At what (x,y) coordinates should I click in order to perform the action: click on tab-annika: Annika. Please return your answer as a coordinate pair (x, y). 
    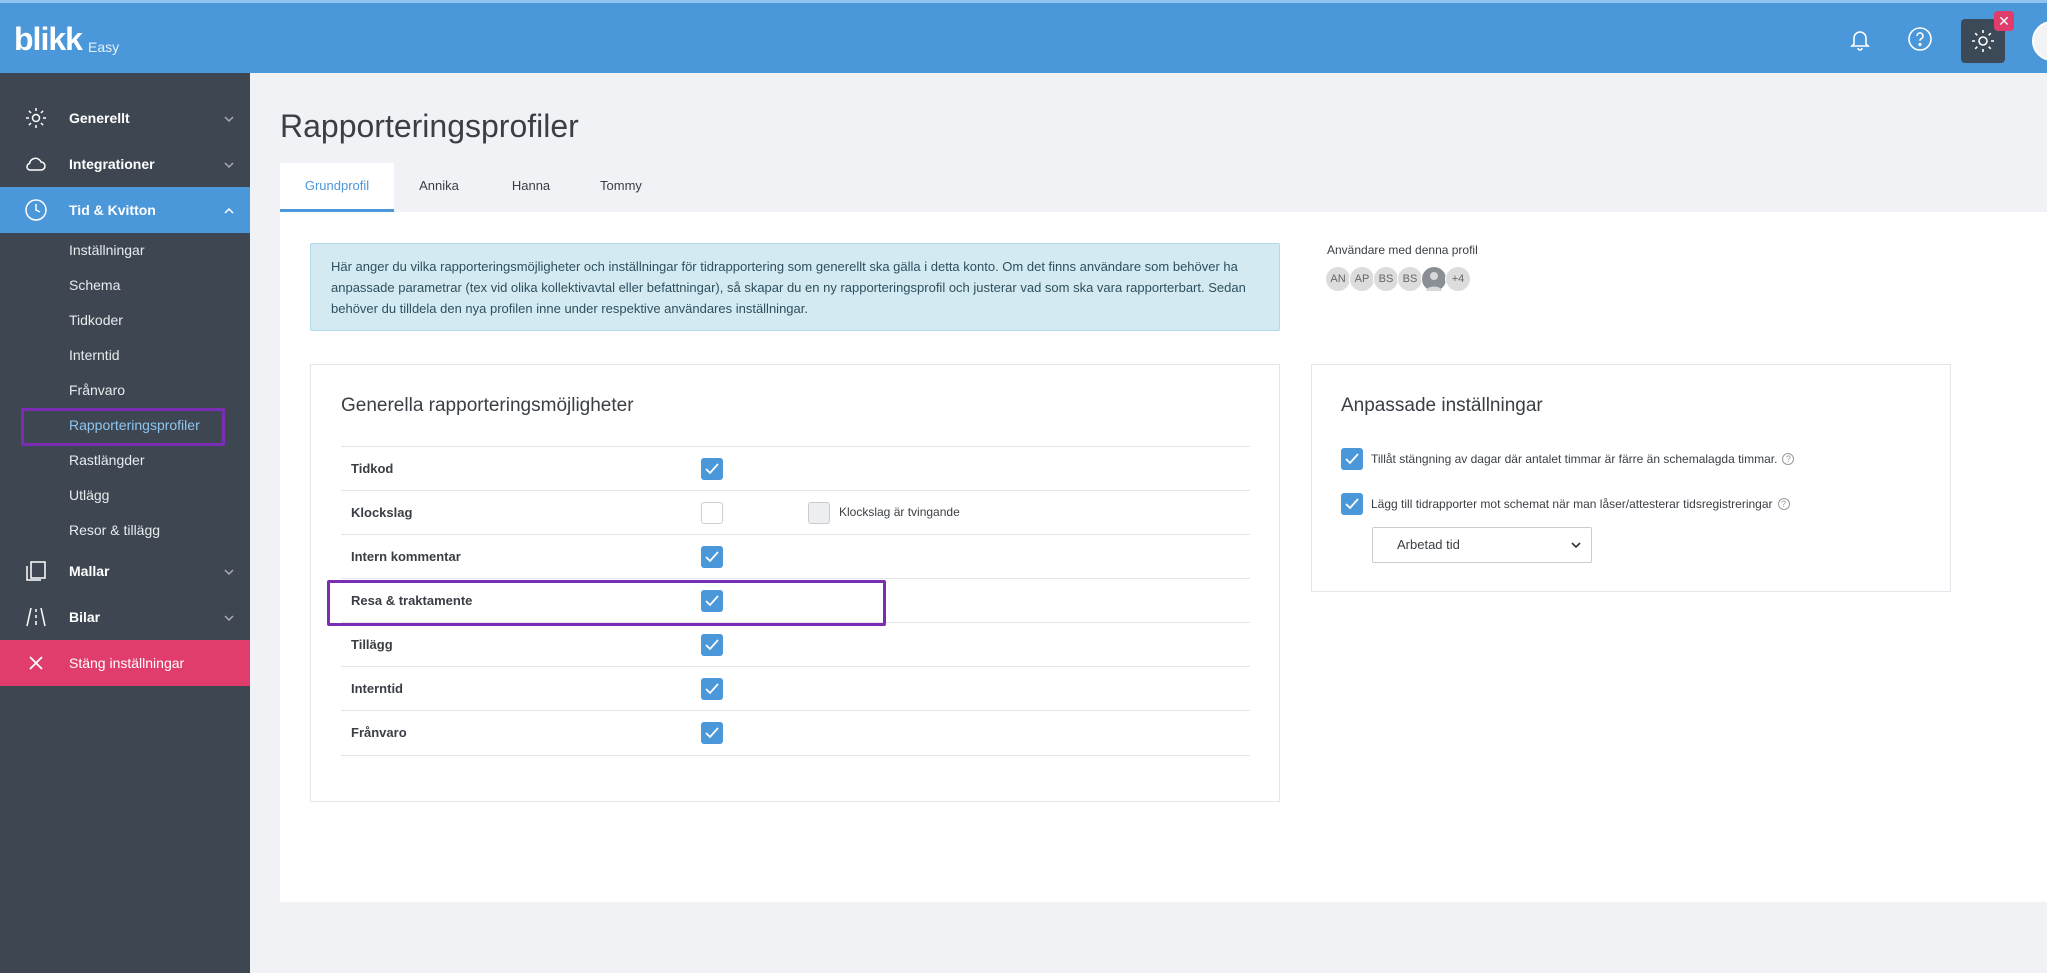
    Looking at the image, I should click on (439, 188).